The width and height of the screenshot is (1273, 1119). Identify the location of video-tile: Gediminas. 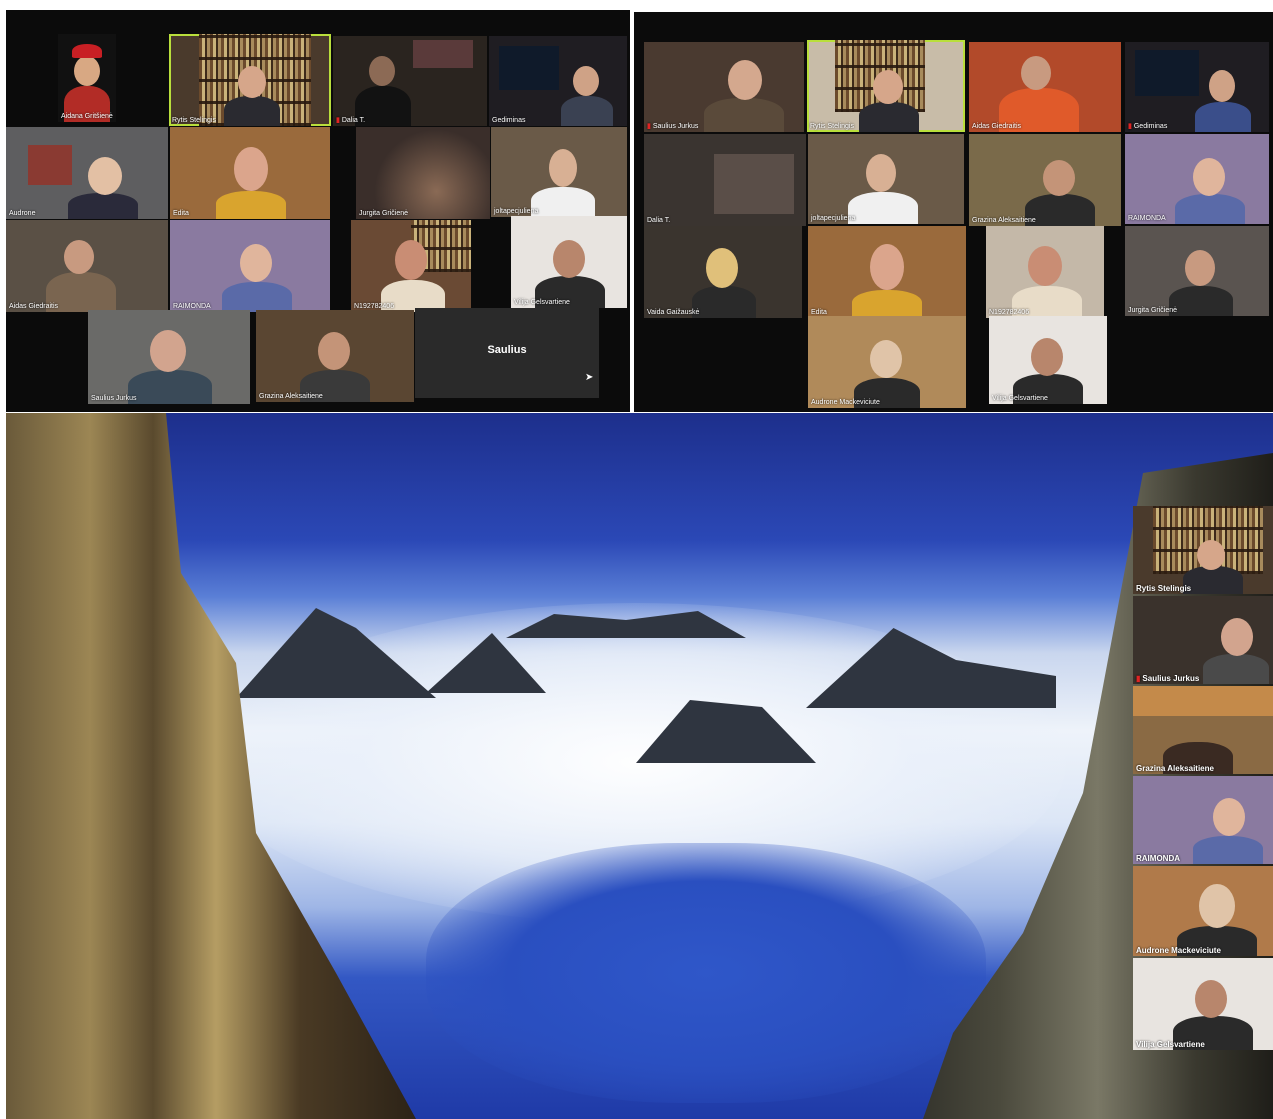
(558, 81).